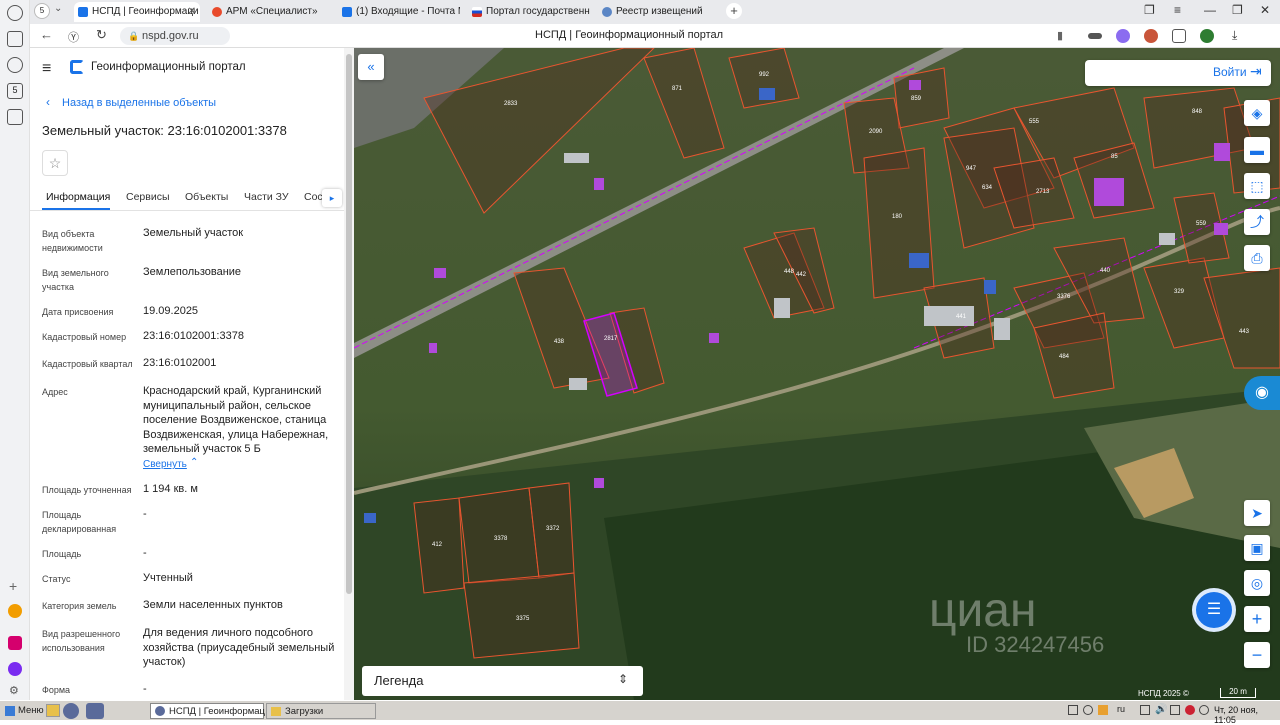 Image resolution: width=1280 pixels, height=725 pixels. I want to click on share-icon: ⤴, so click(1257, 222).